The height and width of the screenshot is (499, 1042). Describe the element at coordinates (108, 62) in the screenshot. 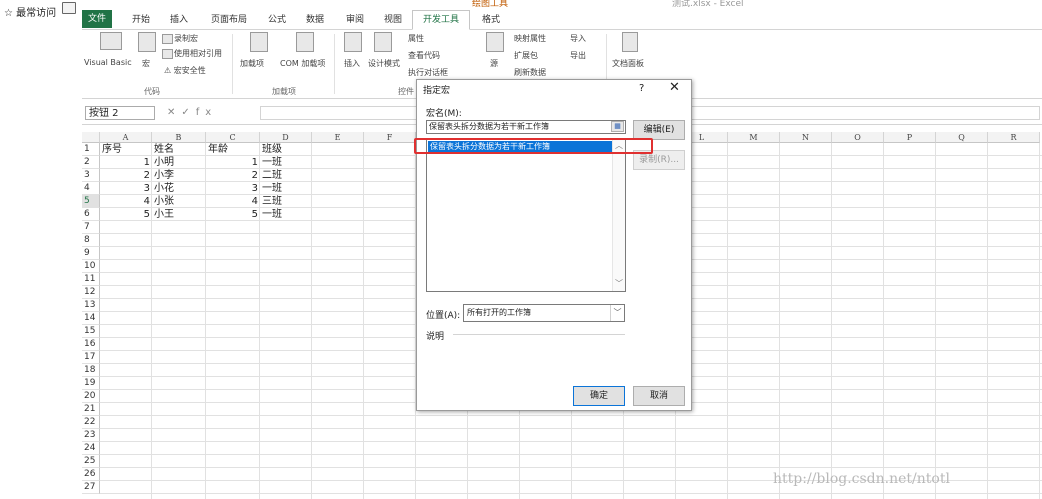

I see `visual-basic-button: Visual Basic` at that location.